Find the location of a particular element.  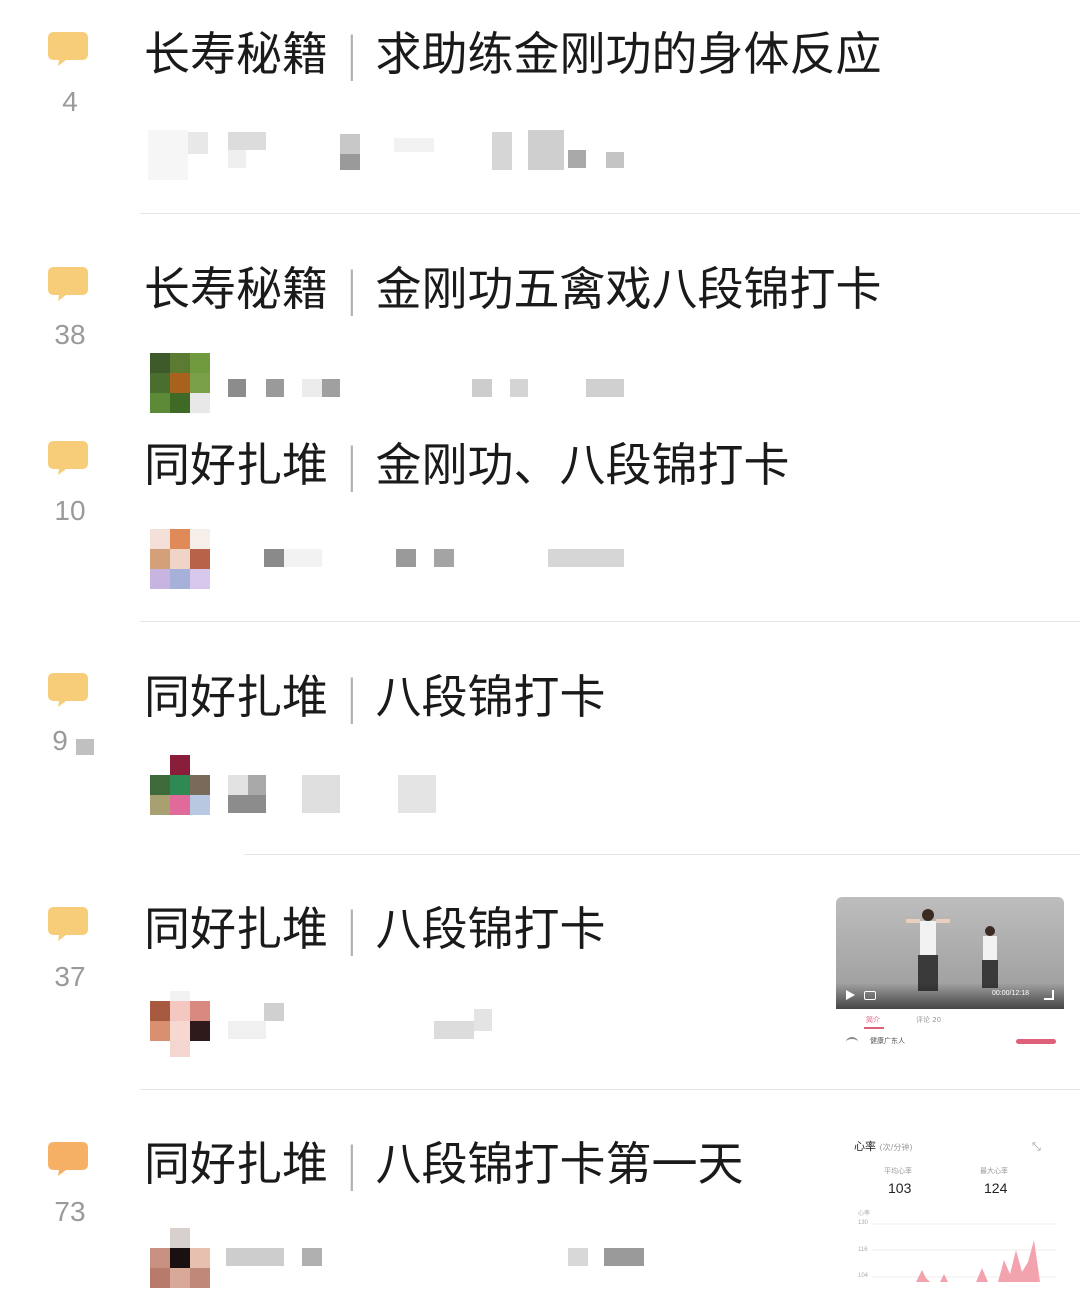

video-thumbnail: 00:00/12:18 简介 评论 20 健康广东人 is located at coordinates (950, 983).